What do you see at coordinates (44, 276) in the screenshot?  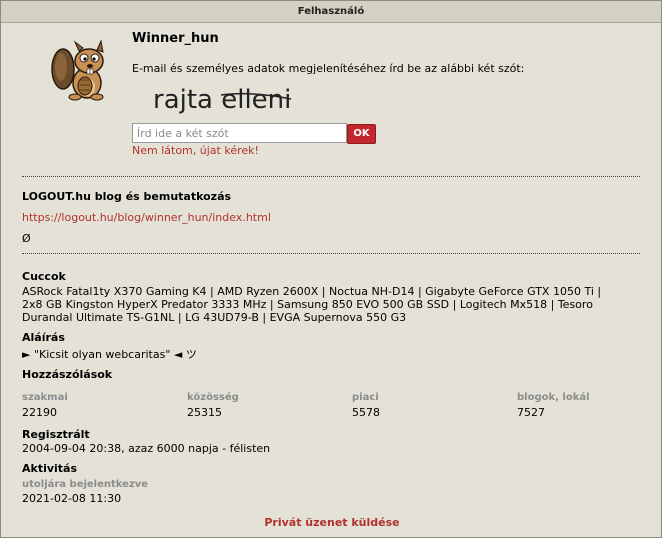 I see `gear-heading: Cuccok` at bounding box center [44, 276].